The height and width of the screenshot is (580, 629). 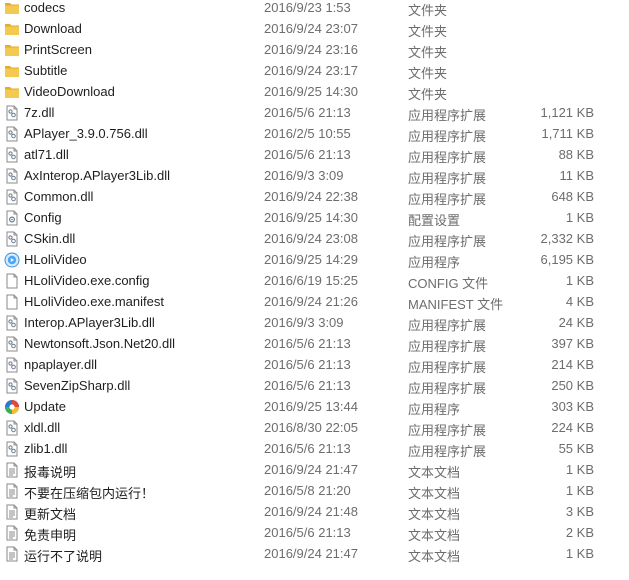 What do you see at coordinates (63, 556) in the screenshot?
I see `file-name: 运行不了说明` at bounding box center [63, 556].